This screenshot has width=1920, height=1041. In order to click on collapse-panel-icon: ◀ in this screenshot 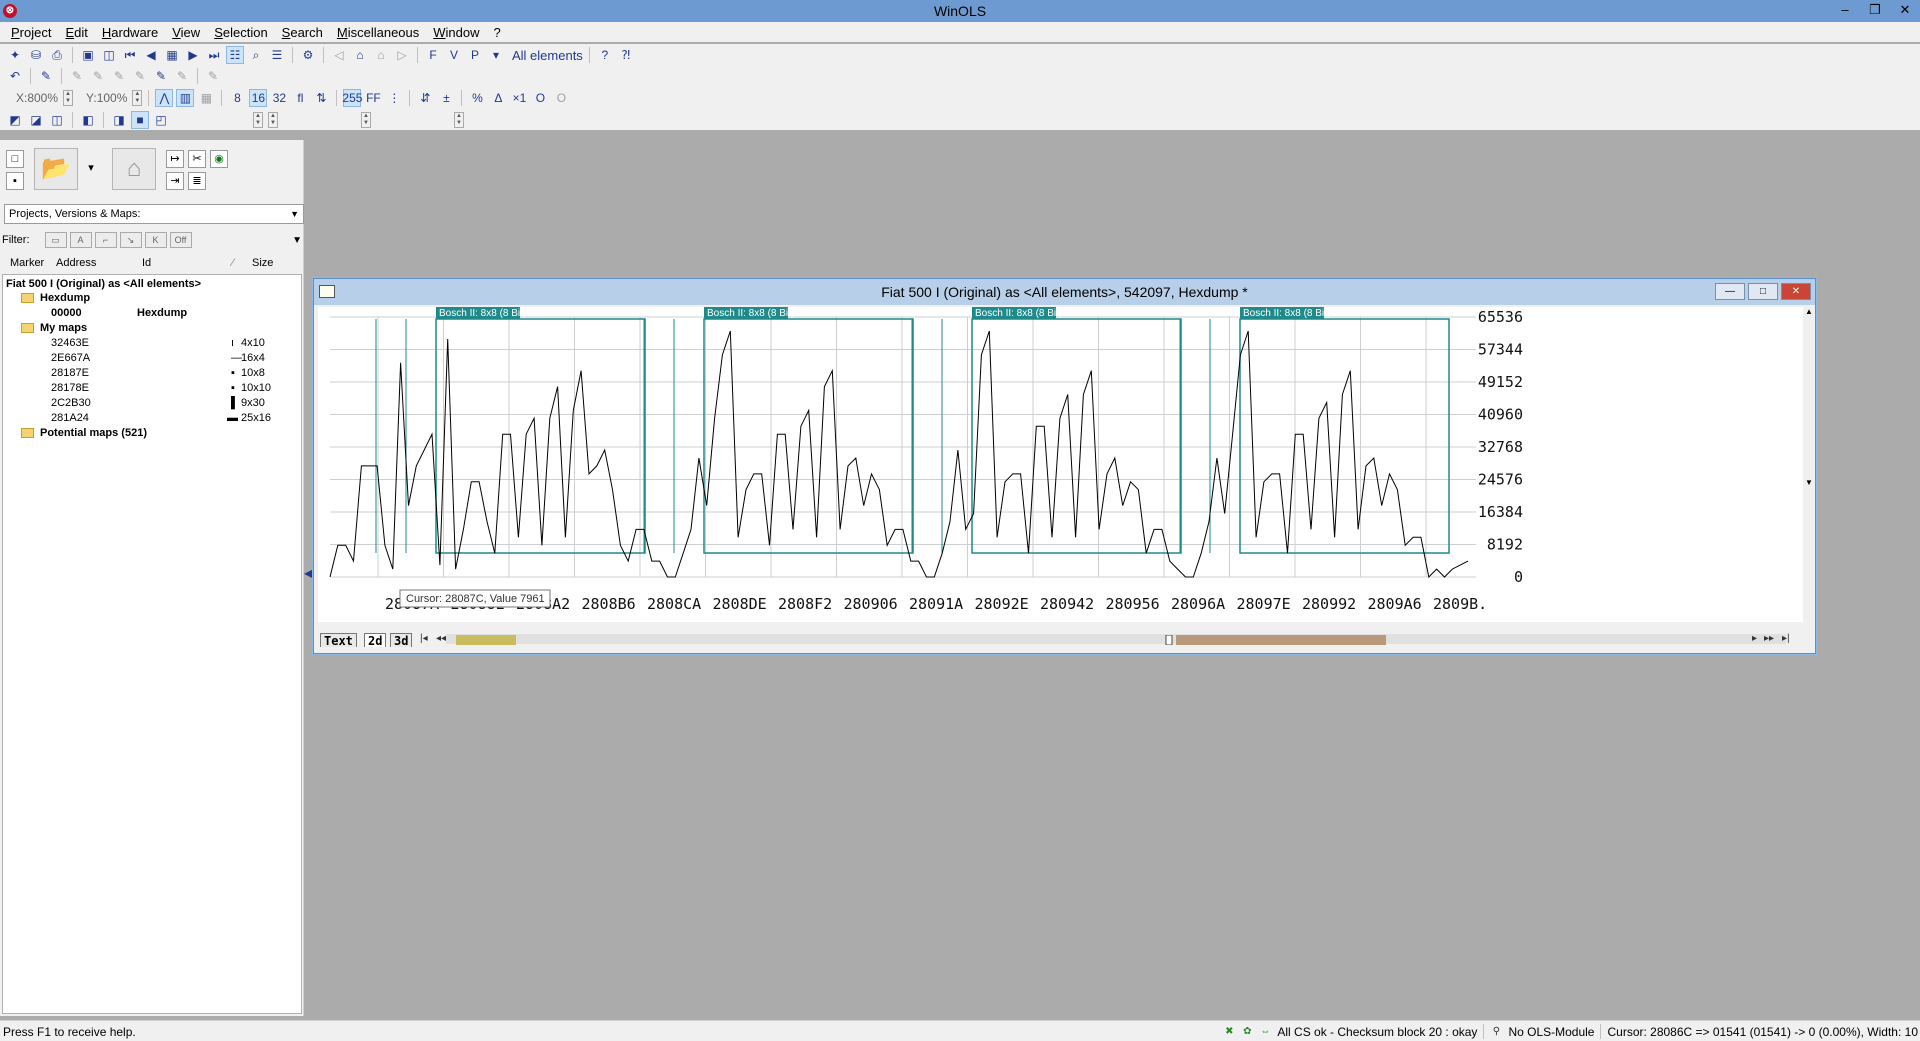, I will do `click(308, 573)`.